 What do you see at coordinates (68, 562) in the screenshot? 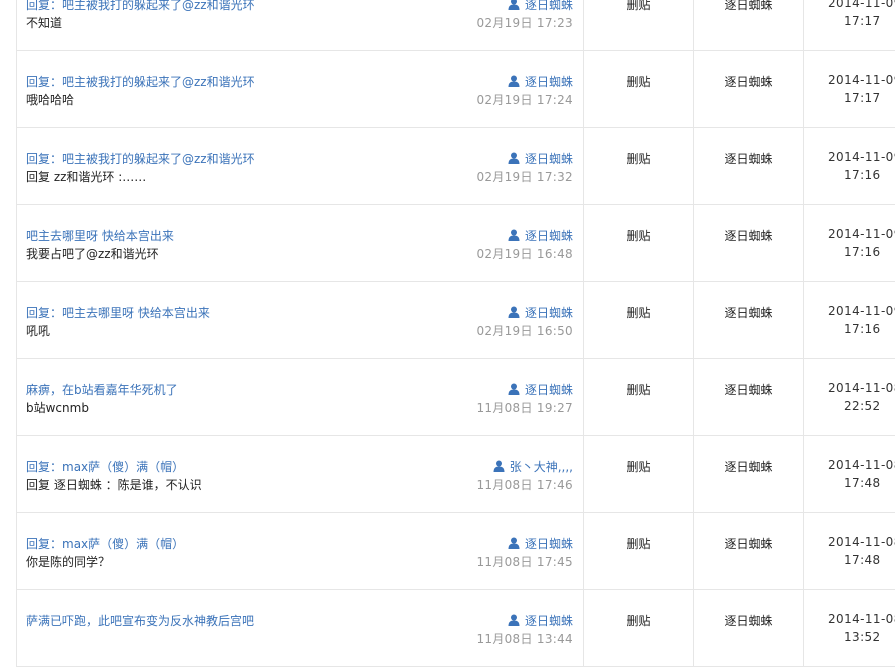
I see `post-content: 你是陈的同学？` at bounding box center [68, 562].